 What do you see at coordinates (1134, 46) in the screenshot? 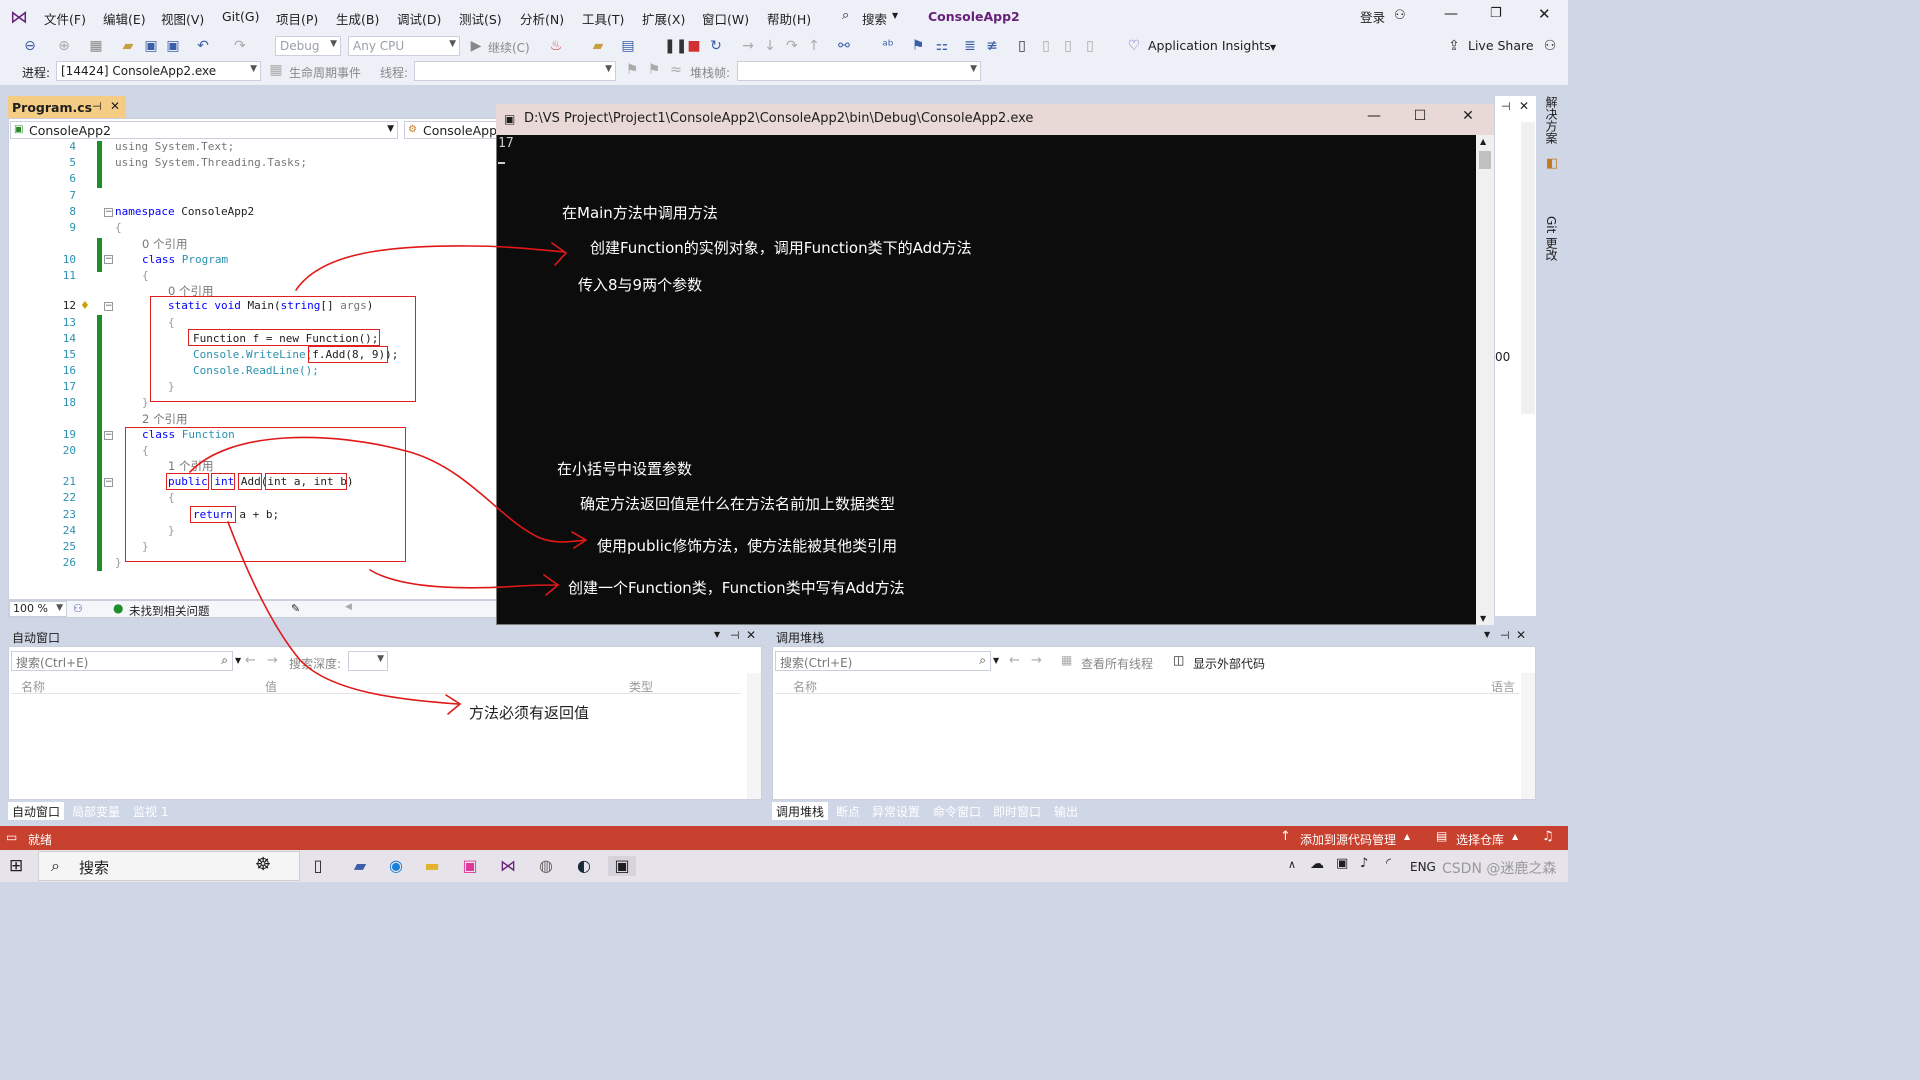
I see `lightbulb-icon: ♡` at bounding box center [1134, 46].